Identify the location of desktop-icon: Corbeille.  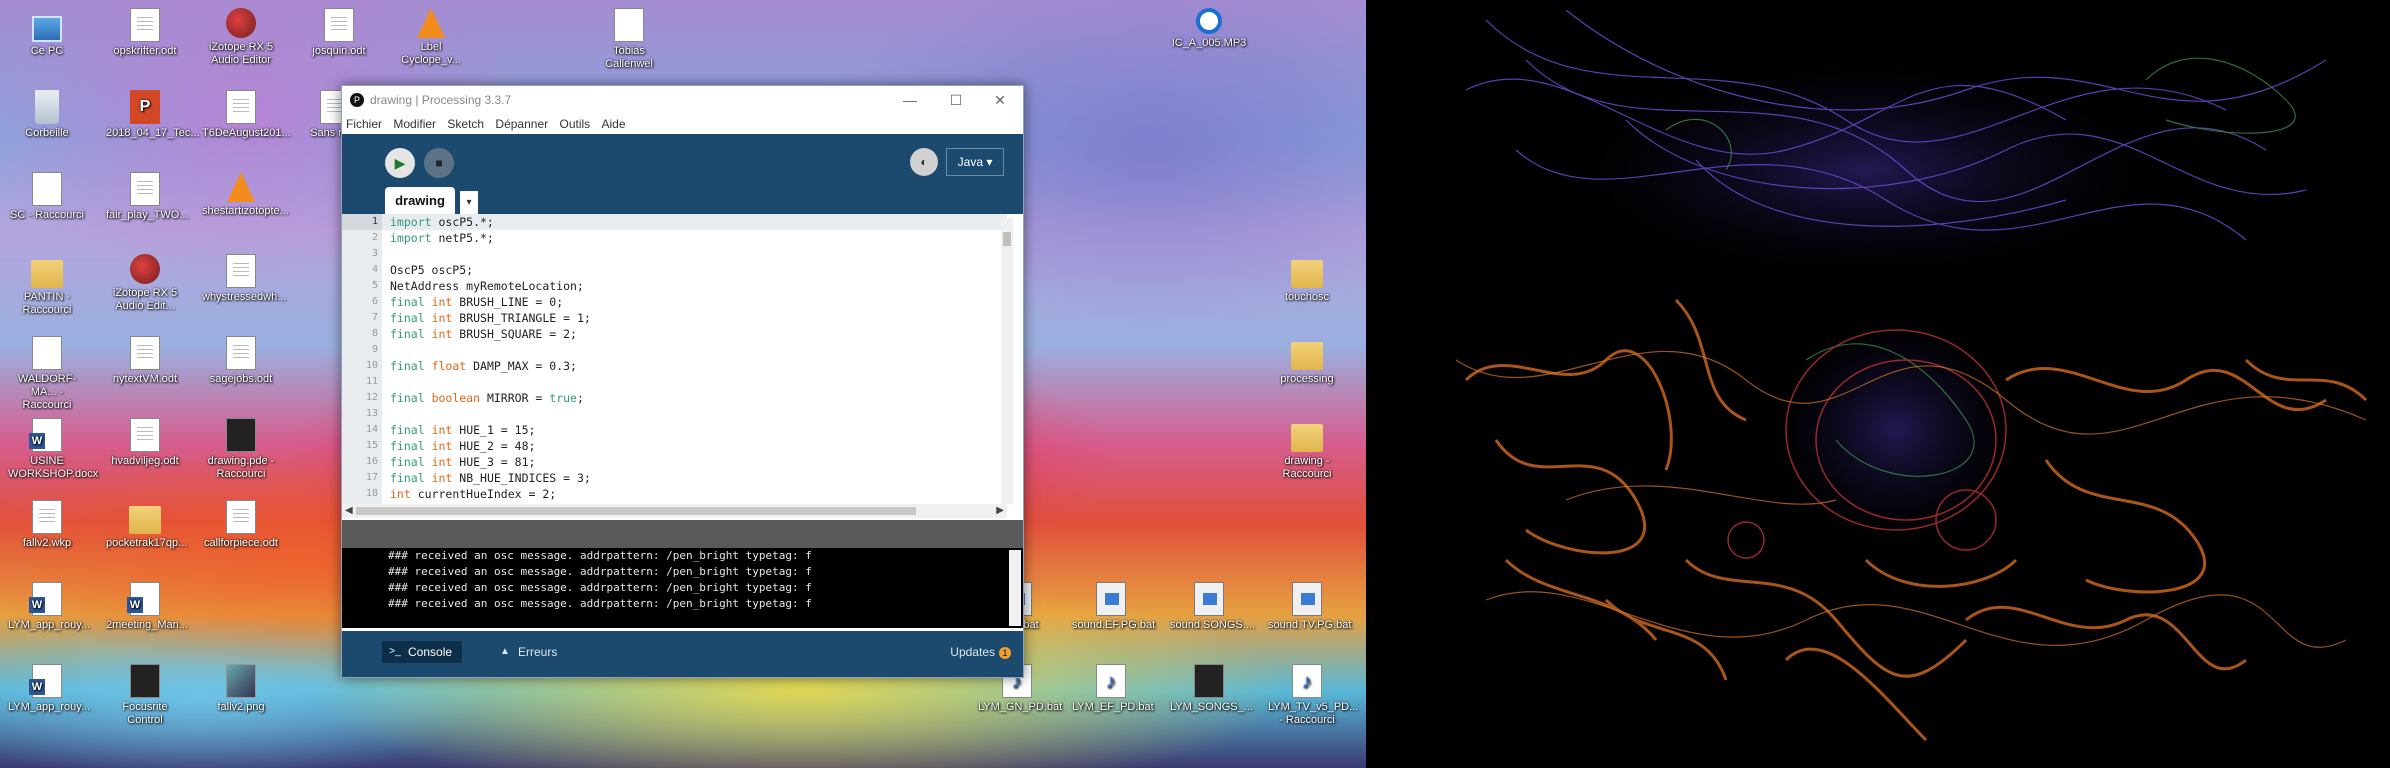
(47, 115).